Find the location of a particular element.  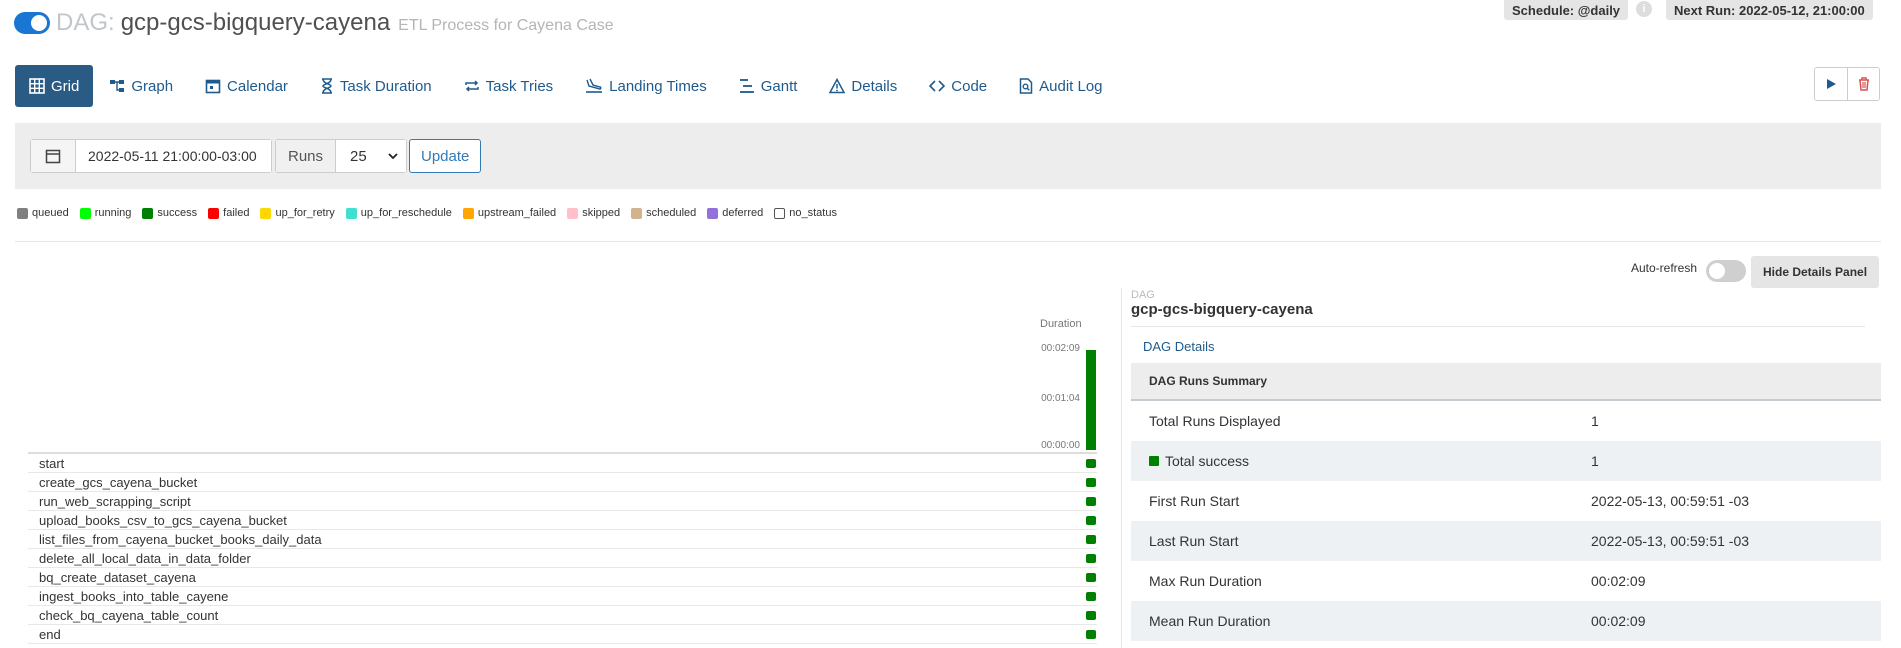

tab-code: Code is located at coordinates (958, 86).